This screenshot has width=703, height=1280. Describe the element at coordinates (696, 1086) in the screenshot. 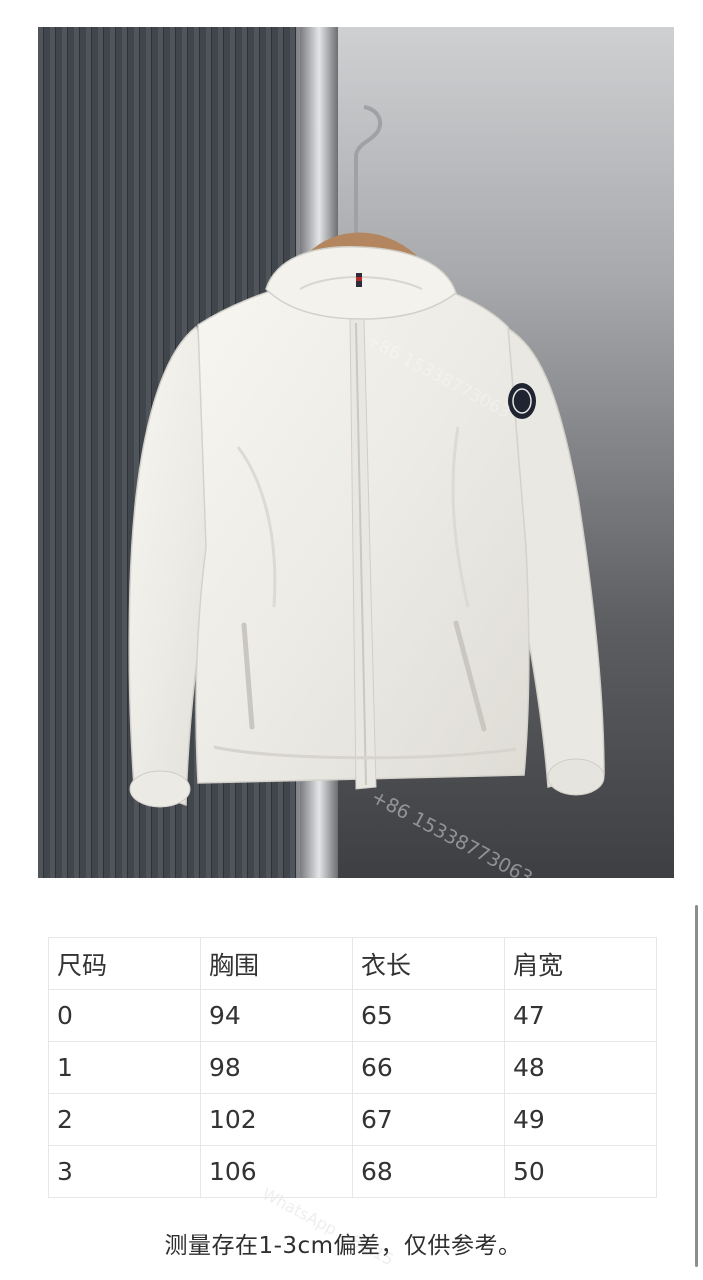

I see `scrollbar` at that location.